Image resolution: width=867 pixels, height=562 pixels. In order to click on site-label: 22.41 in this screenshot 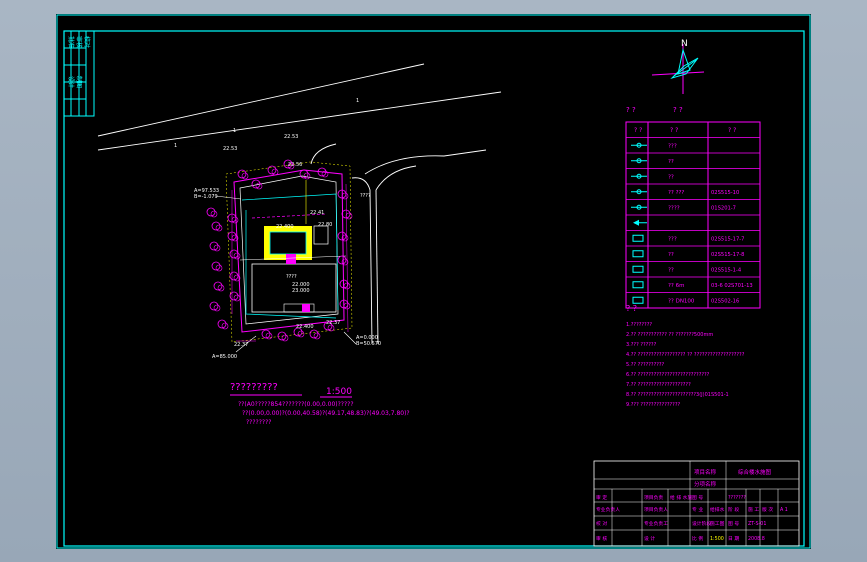, I will do `click(317, 213)`.